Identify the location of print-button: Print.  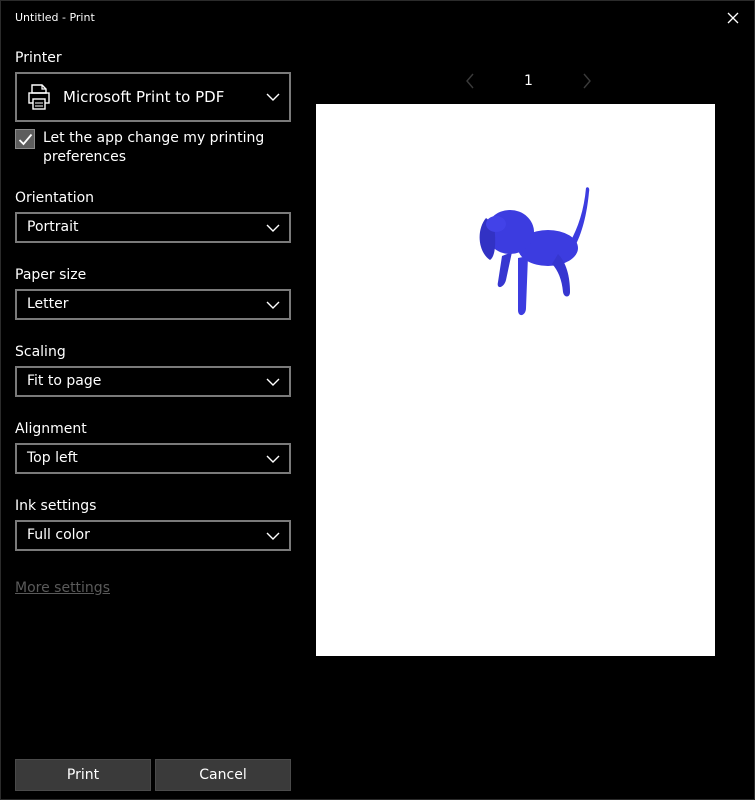
(83, 775).